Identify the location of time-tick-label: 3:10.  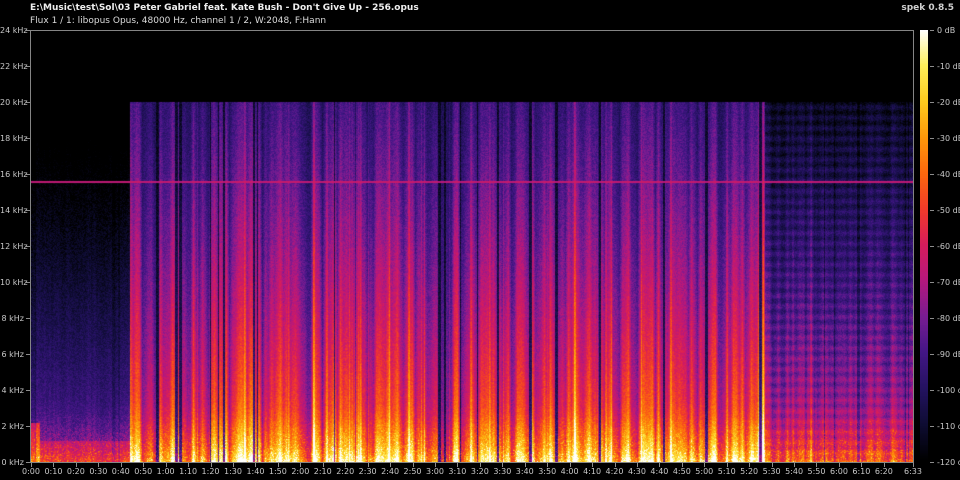
(457, 471).